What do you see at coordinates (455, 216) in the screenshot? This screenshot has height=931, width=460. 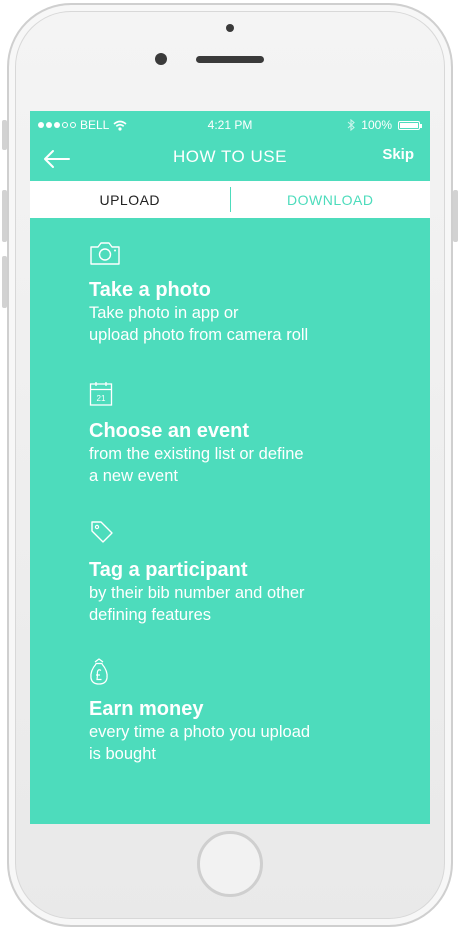 I see `power-button` at bounding box center [455, 216].